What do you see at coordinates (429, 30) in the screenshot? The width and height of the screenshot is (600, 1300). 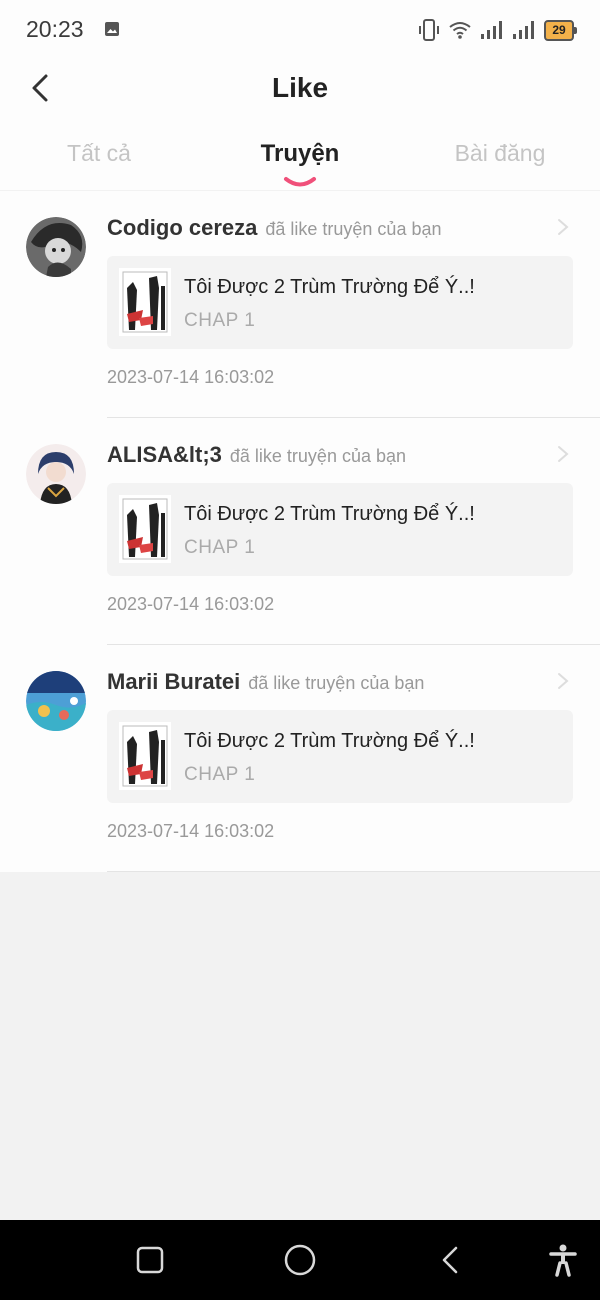 I see `vibrate-icon` at bounding box center [429, 30].